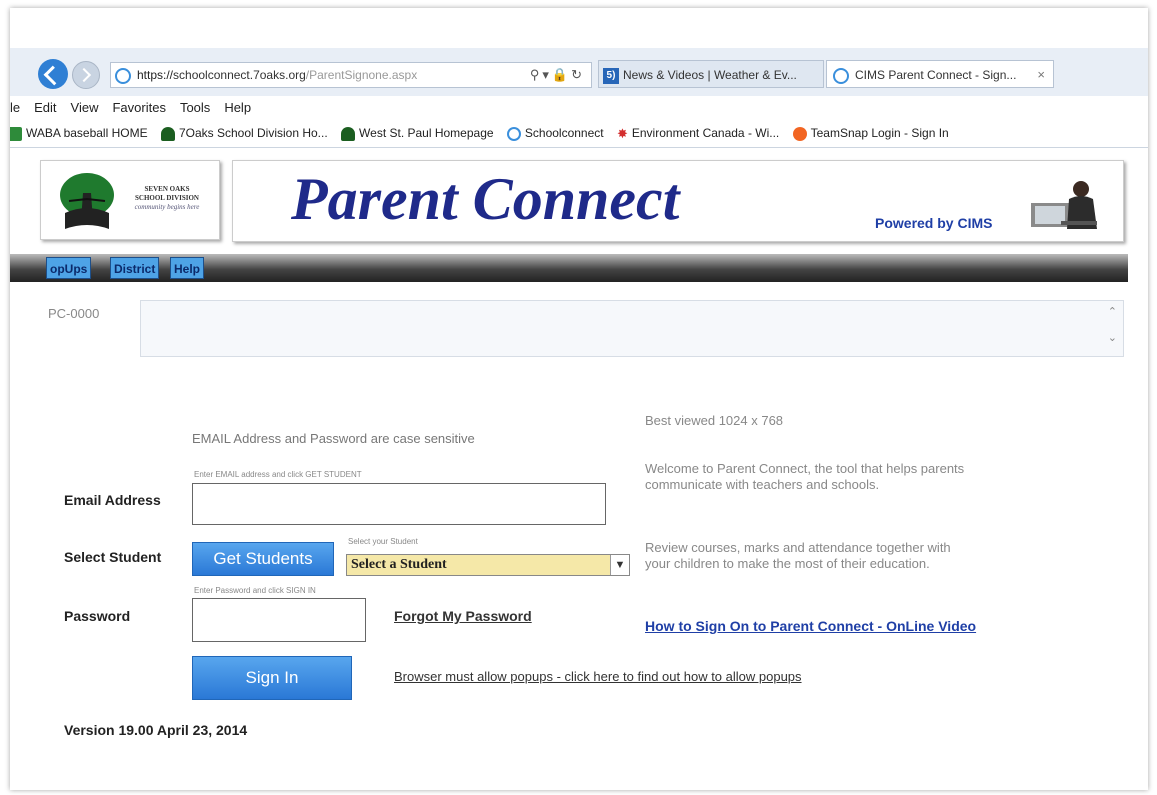  I want to click on toolbar-divider, so click(579, 147).